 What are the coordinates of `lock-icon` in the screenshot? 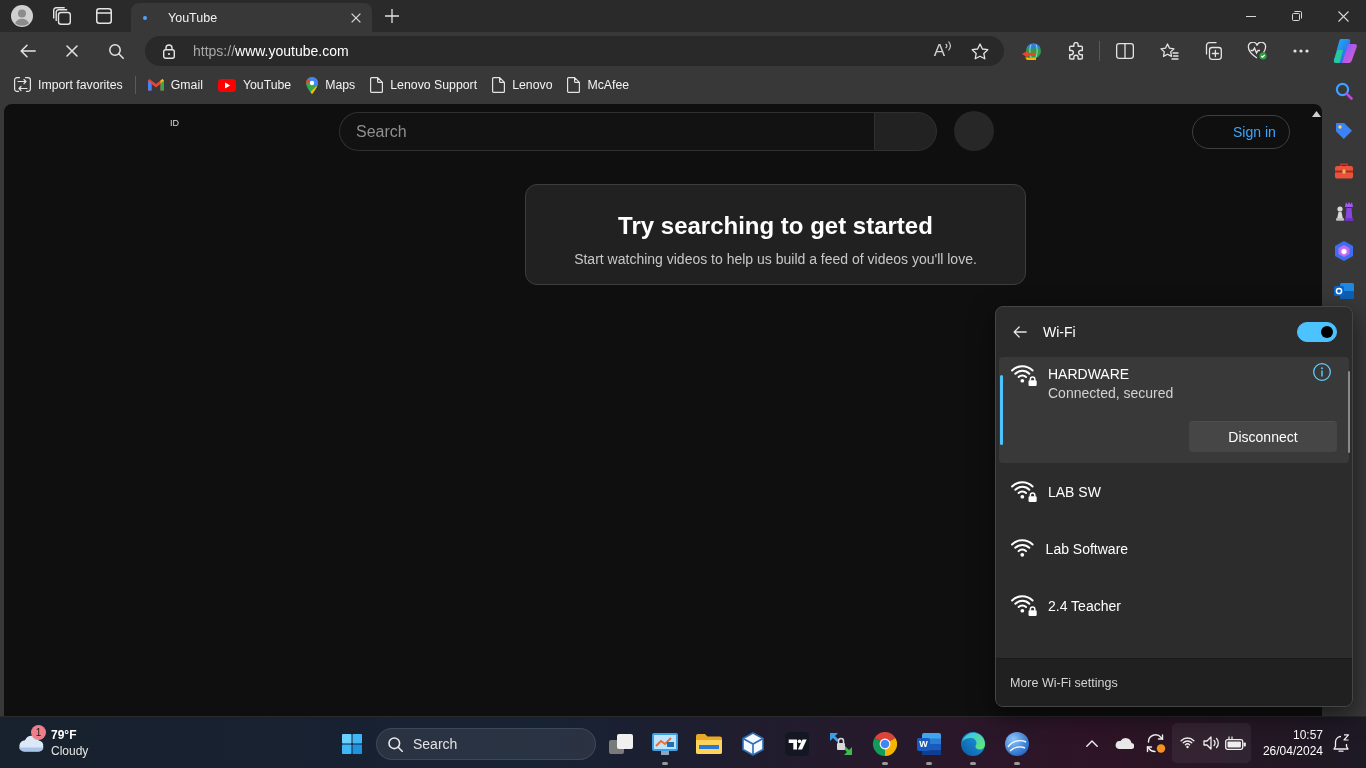 It's located at (169, 51).